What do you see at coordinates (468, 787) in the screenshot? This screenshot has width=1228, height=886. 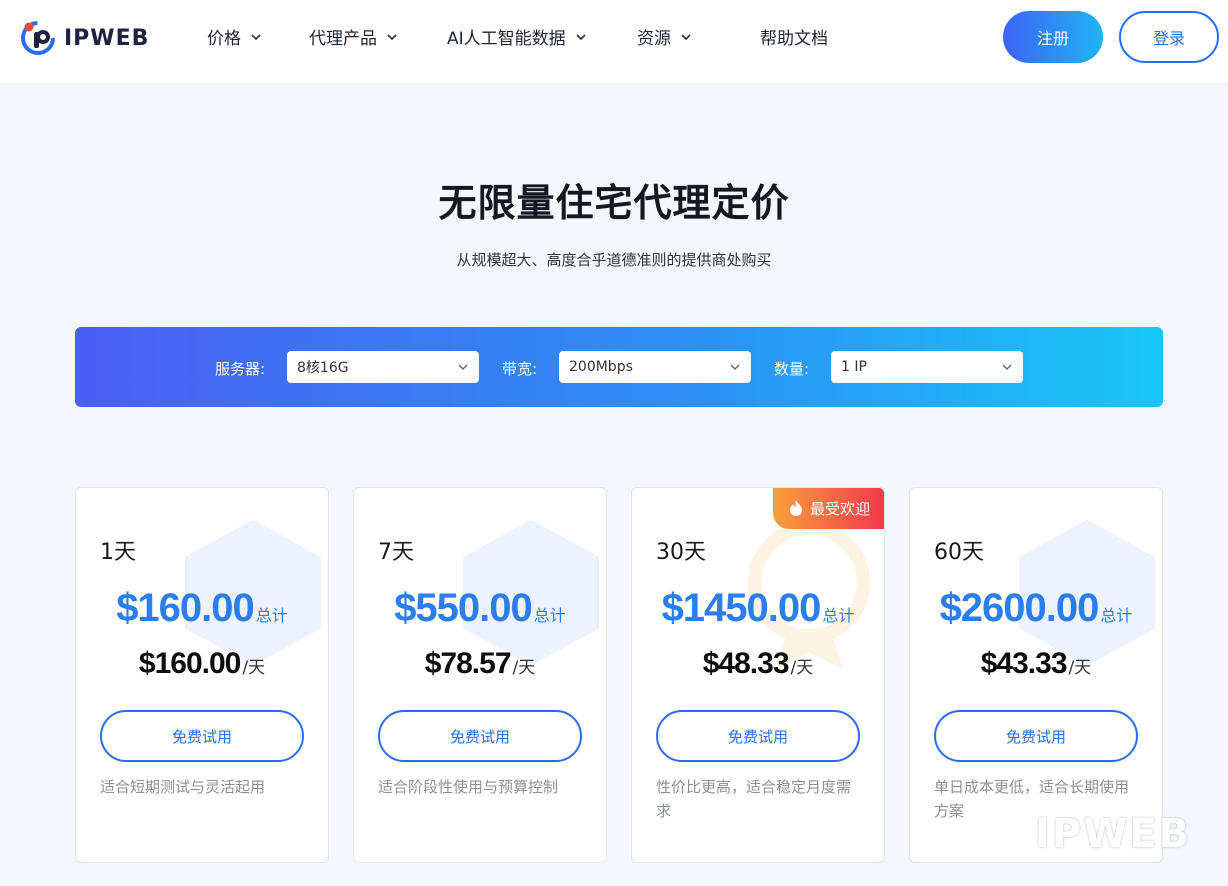 I see `plan-description: 适合阶段性使用与预算控制` at bounding box center [468, 787].